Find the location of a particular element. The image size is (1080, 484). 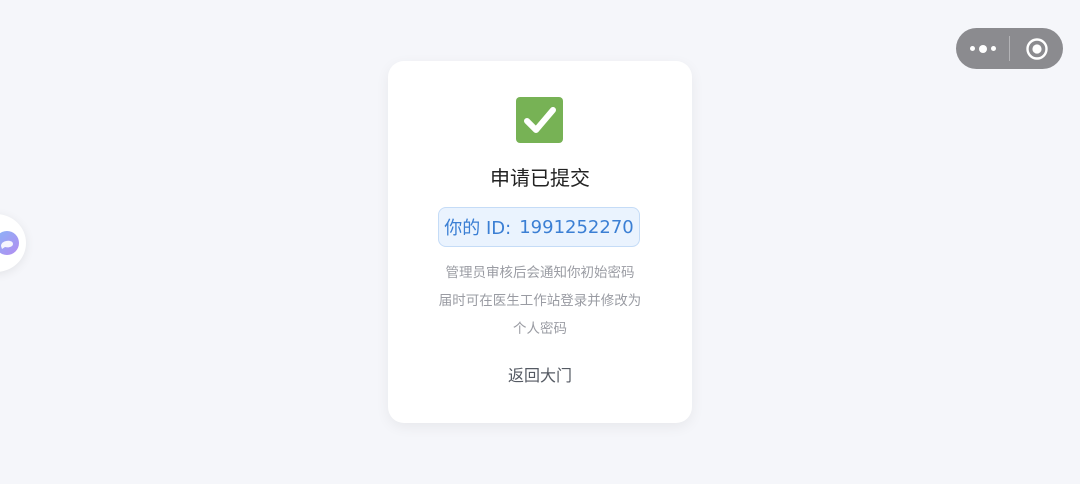

capsule-menu is located at coordinates (1009, 48).